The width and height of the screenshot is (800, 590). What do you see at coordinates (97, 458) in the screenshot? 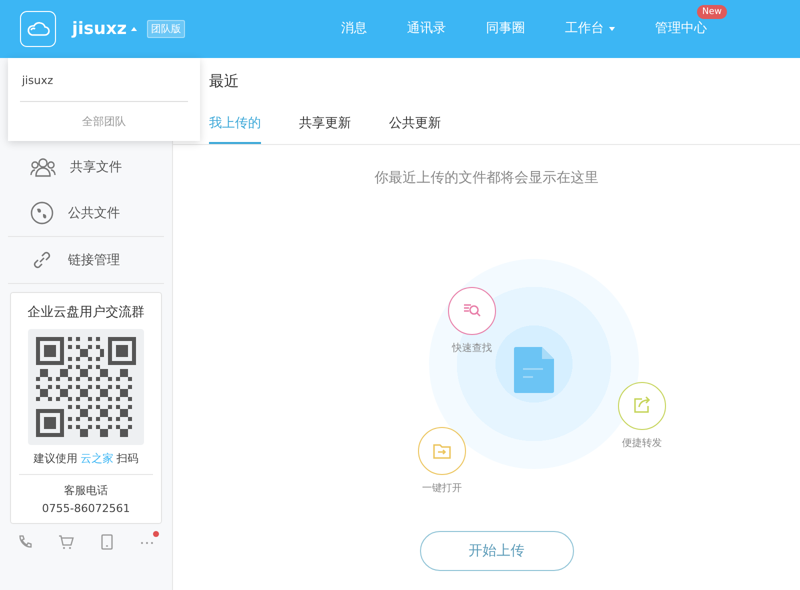
I see `app-link: 云之家` at bounding box center [97, 458].